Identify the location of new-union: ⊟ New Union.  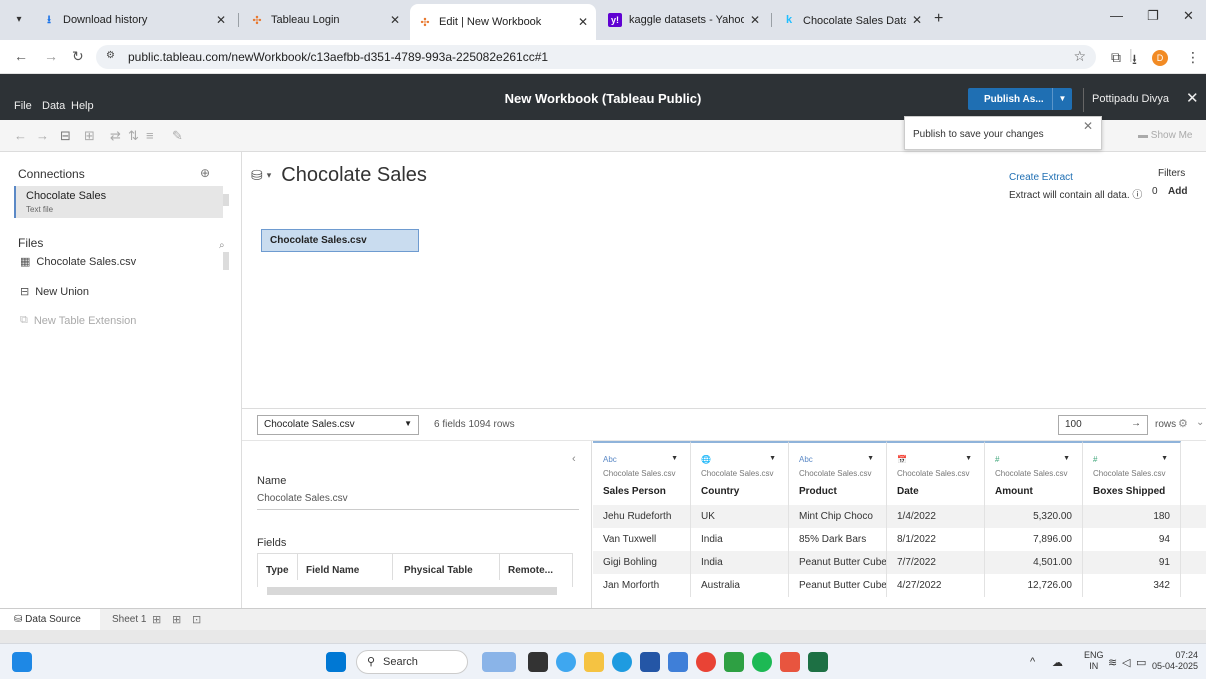
(54, 292).